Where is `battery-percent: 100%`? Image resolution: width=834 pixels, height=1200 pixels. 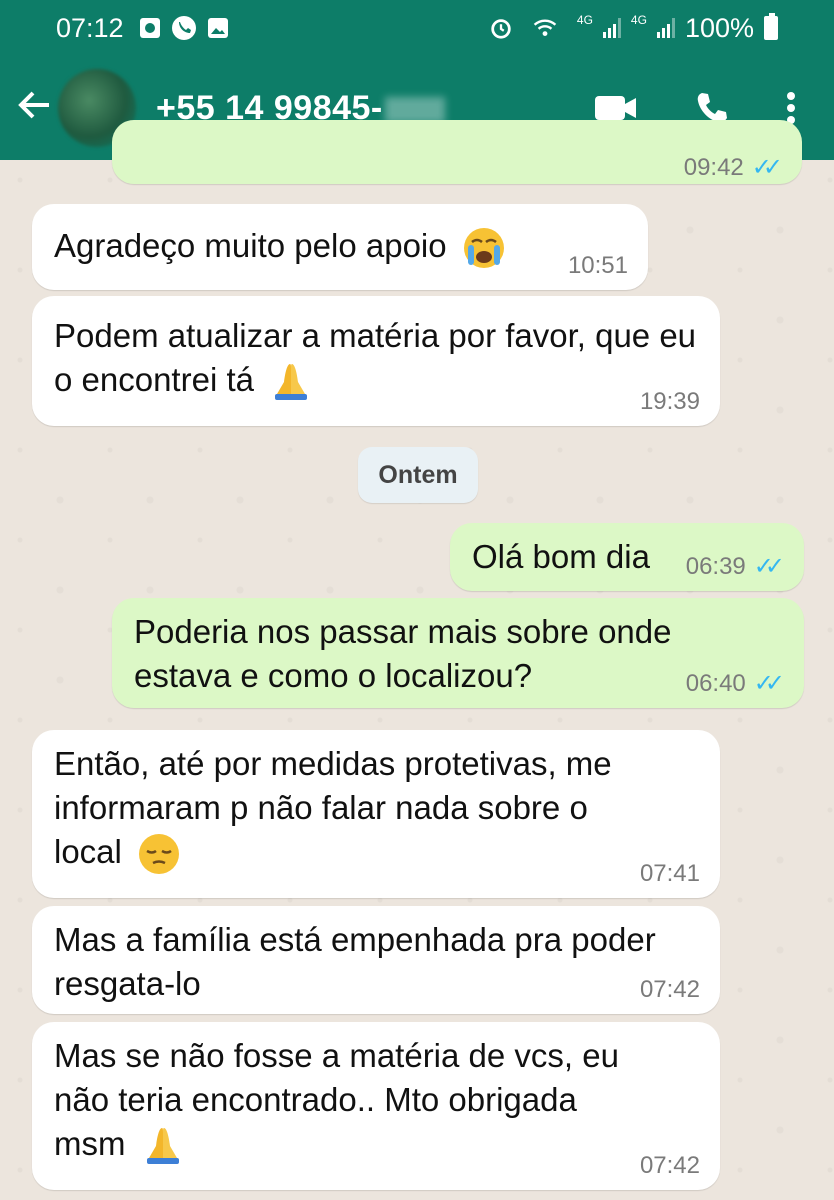 battery-percent: 100% is located at coordinates (719, 27).